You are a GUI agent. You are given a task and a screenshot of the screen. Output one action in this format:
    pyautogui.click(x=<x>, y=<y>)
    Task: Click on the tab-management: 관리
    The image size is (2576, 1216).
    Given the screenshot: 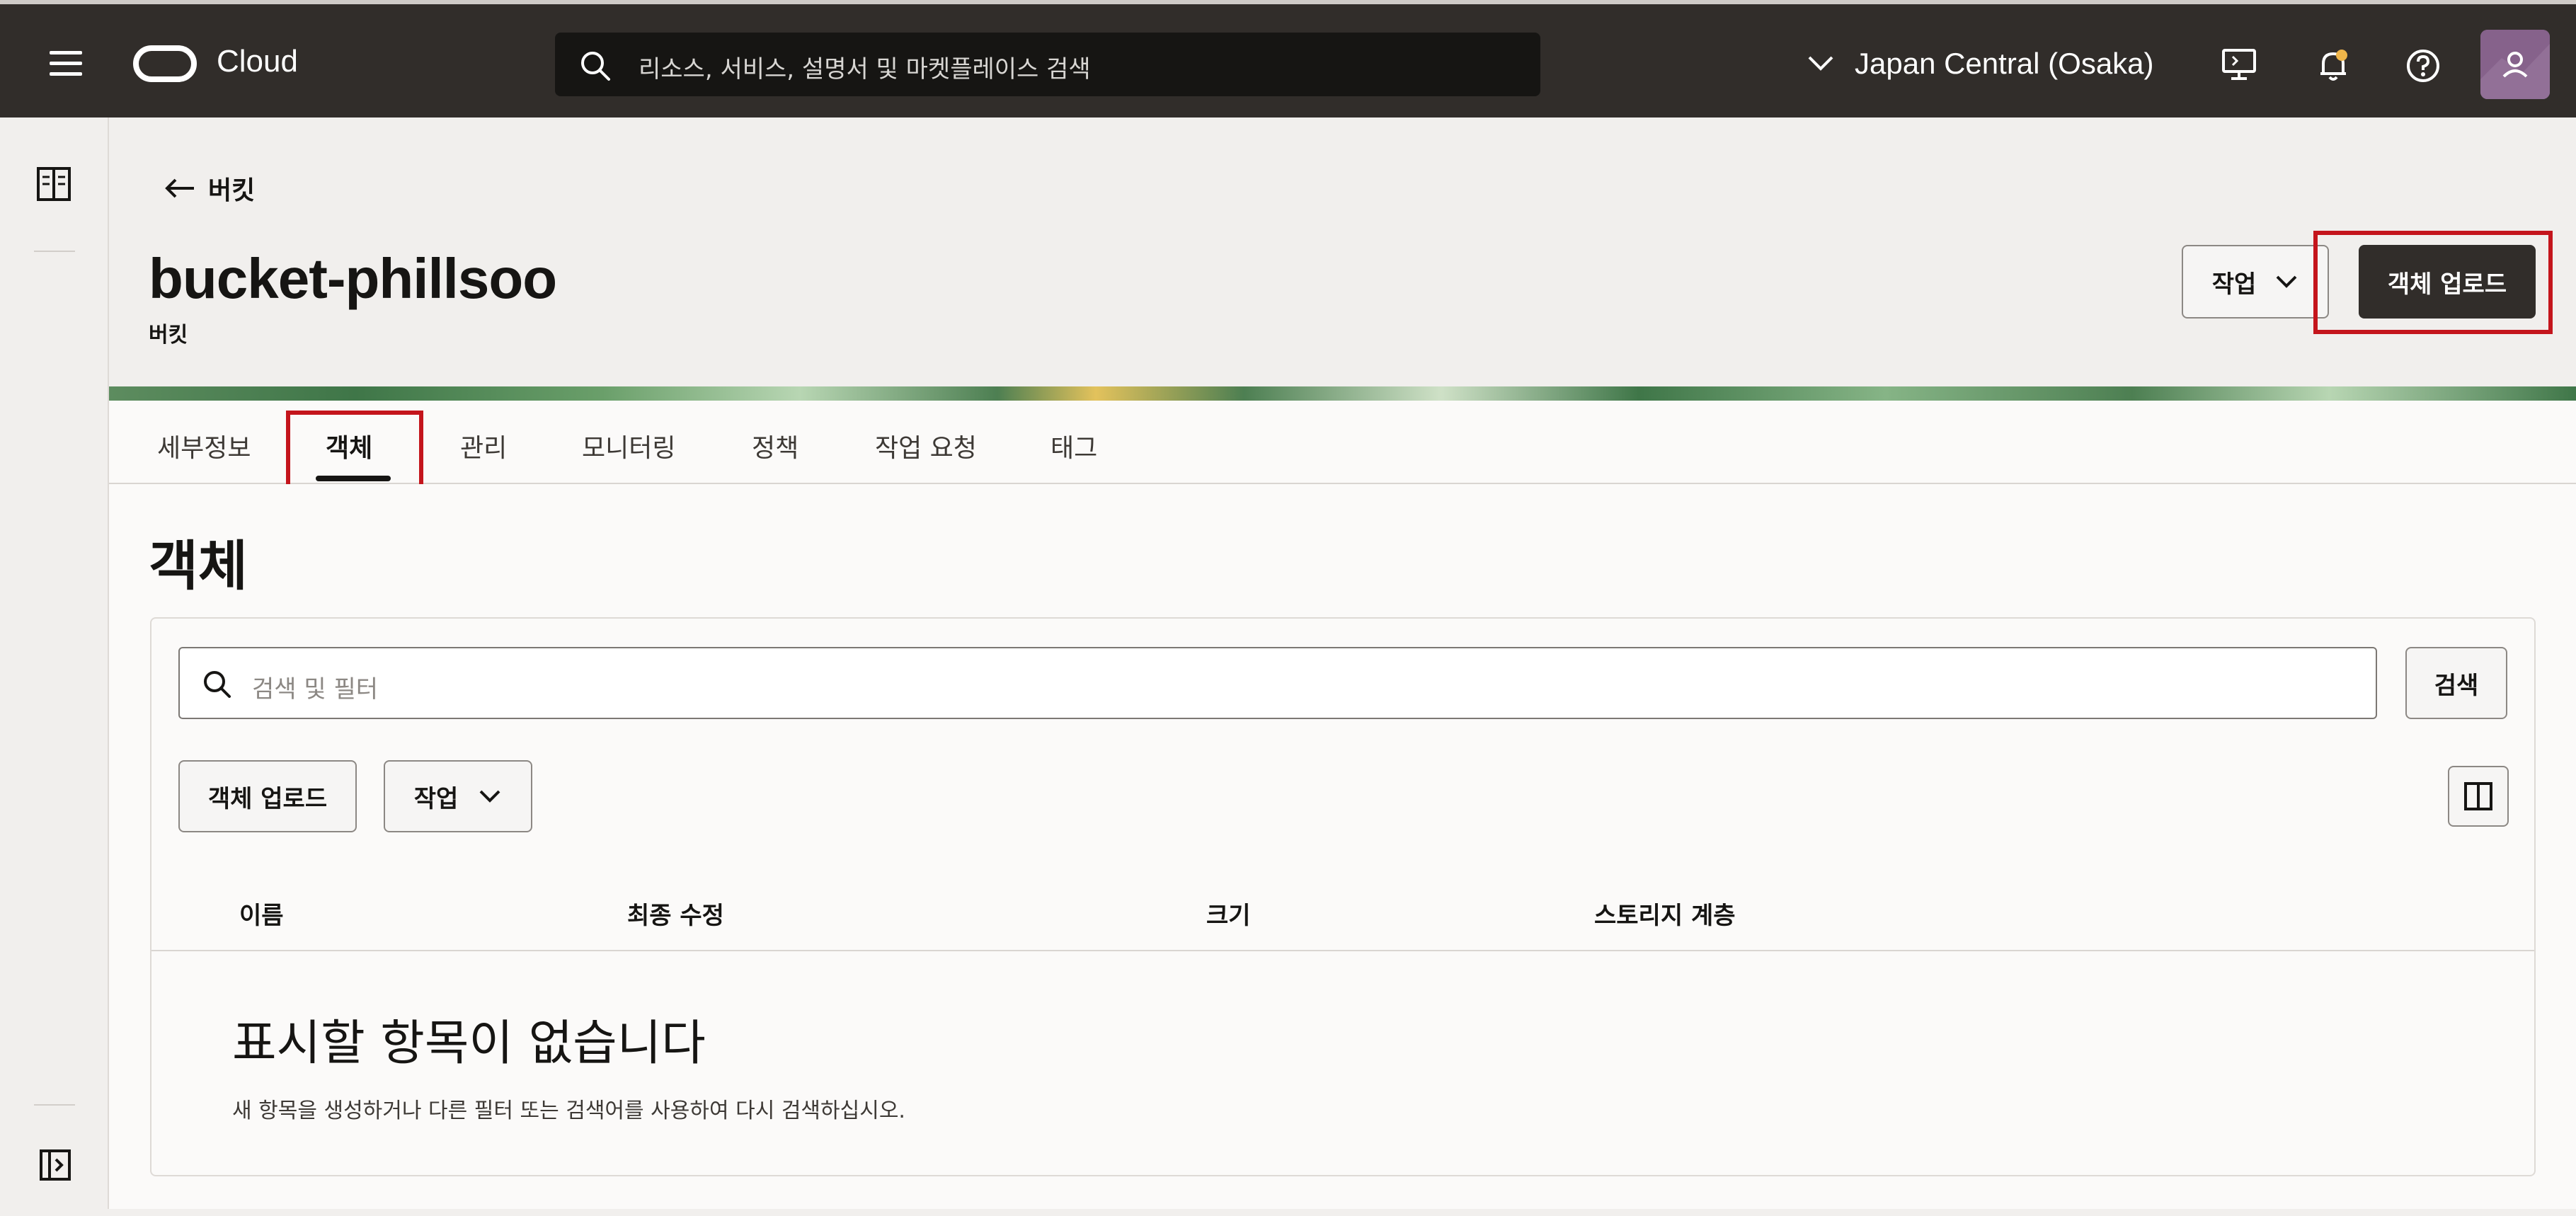 What is the action you would take?
    pyautogui.click(x=483, y=446)
    